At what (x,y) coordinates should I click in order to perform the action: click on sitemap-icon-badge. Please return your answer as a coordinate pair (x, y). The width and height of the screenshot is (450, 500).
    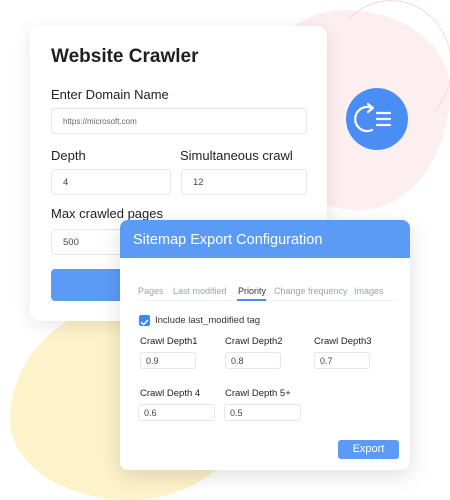
    Looking at the image, I should click on (377, 119).